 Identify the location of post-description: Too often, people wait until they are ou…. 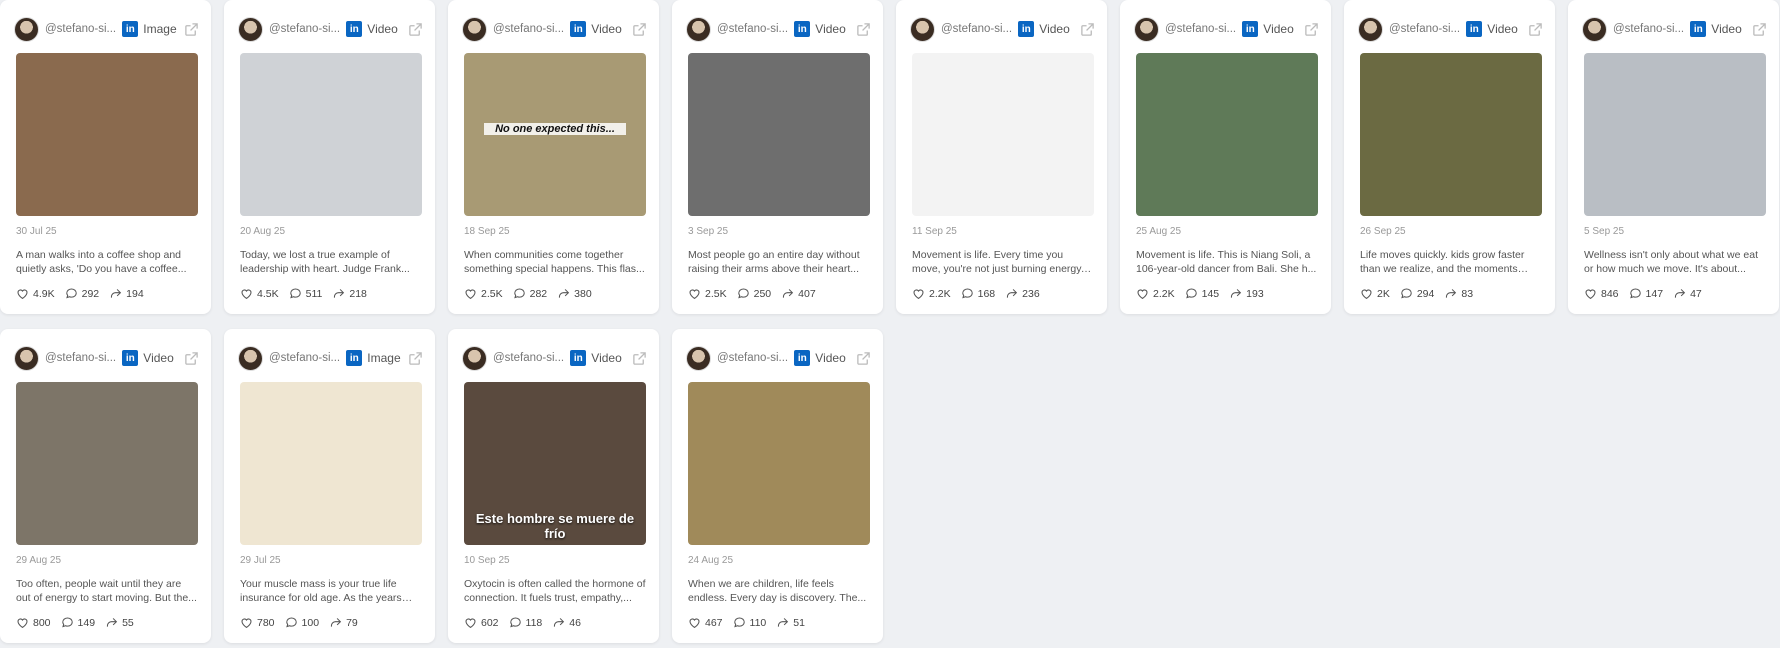
(106, 591).